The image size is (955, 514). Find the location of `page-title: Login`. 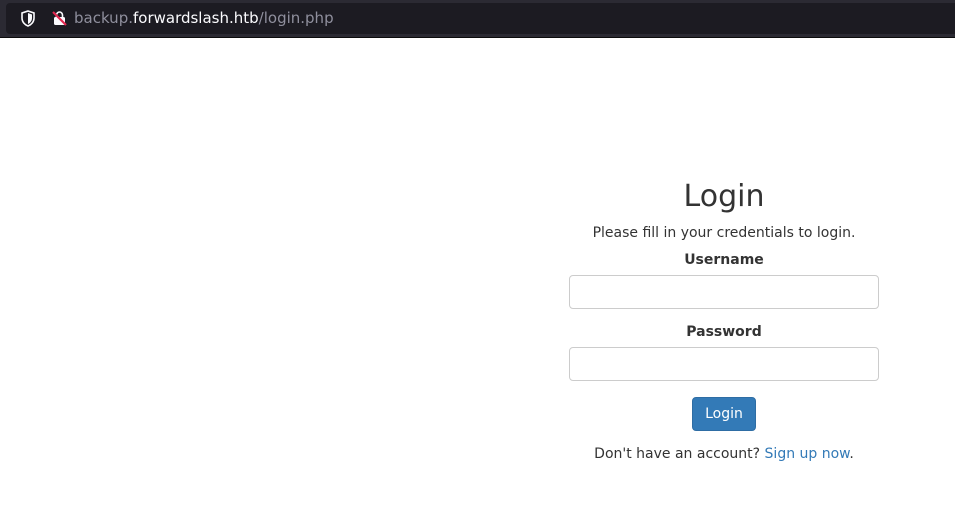

page-title: Login is located at coordinates (724, 196).